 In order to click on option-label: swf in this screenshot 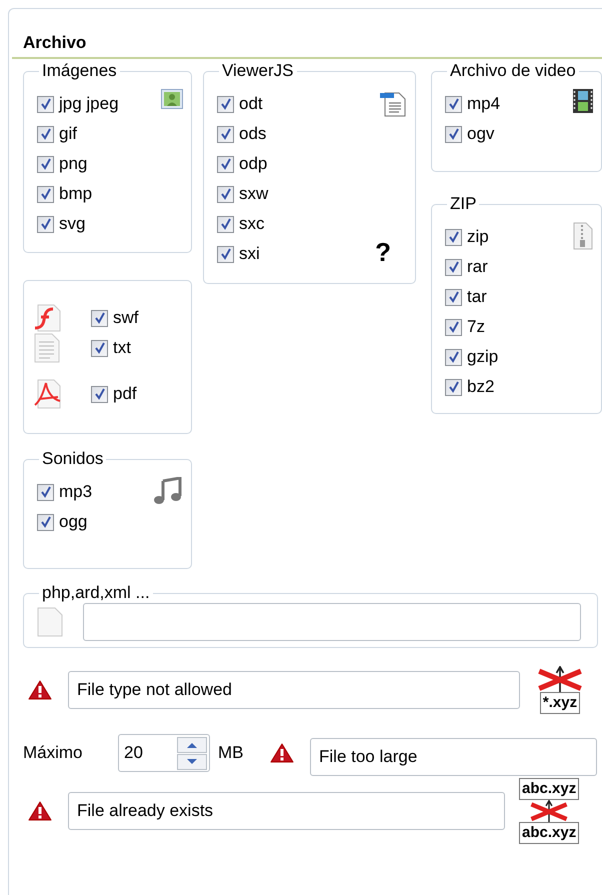, I will do `click(125, 318)`.